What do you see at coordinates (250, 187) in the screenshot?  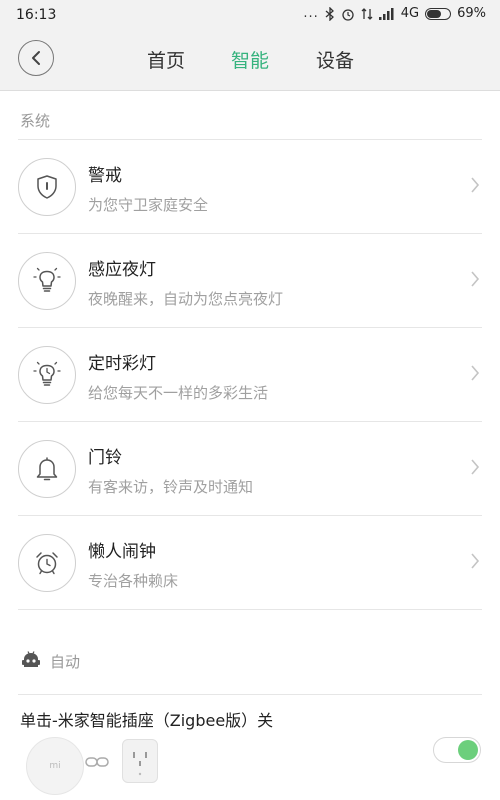 I see `list-item-guard: 警戒 为您守卫家庭安全` at bounding box center [250, 187].